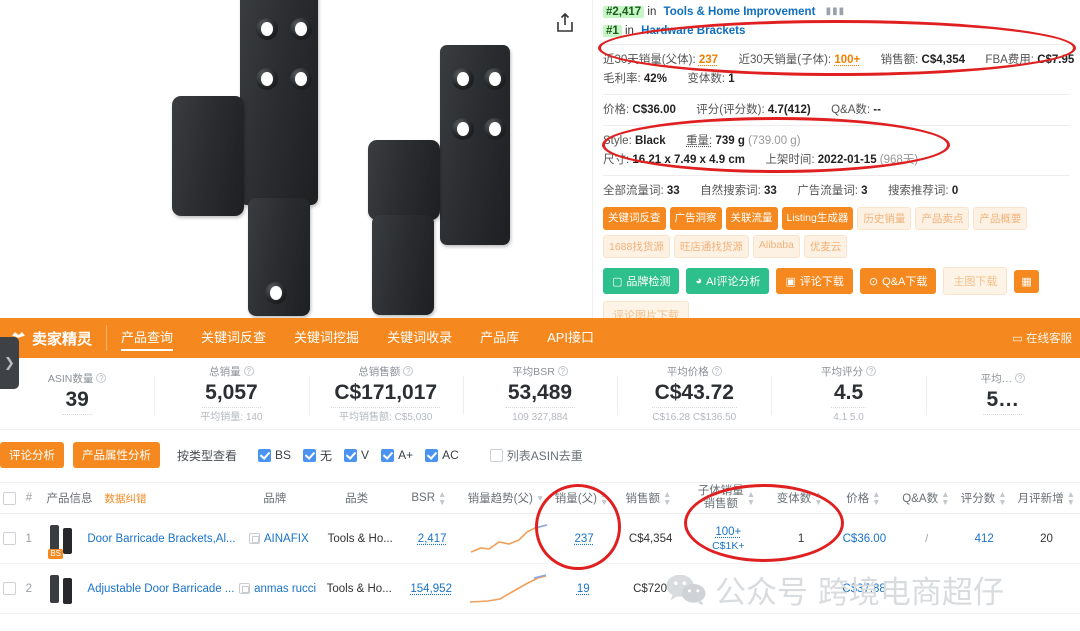  Describe the element at coordinates (726, 498) in the screenshot. I see `header-child-sales: 子体销量 销售额 ▲ ▼` at that location.